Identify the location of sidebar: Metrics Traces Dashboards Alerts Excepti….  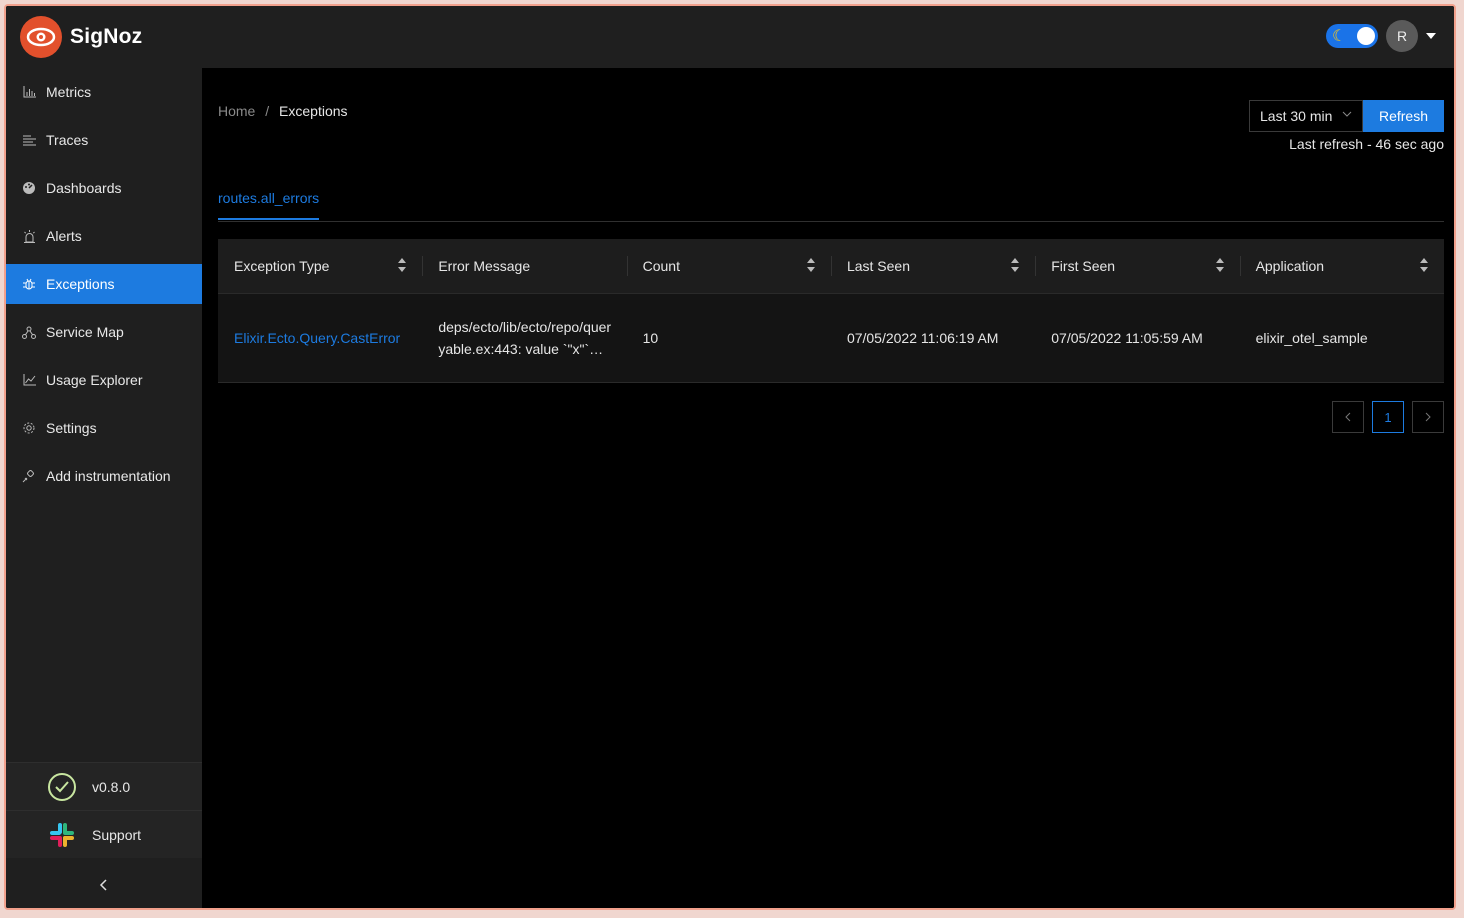
(104, 488).